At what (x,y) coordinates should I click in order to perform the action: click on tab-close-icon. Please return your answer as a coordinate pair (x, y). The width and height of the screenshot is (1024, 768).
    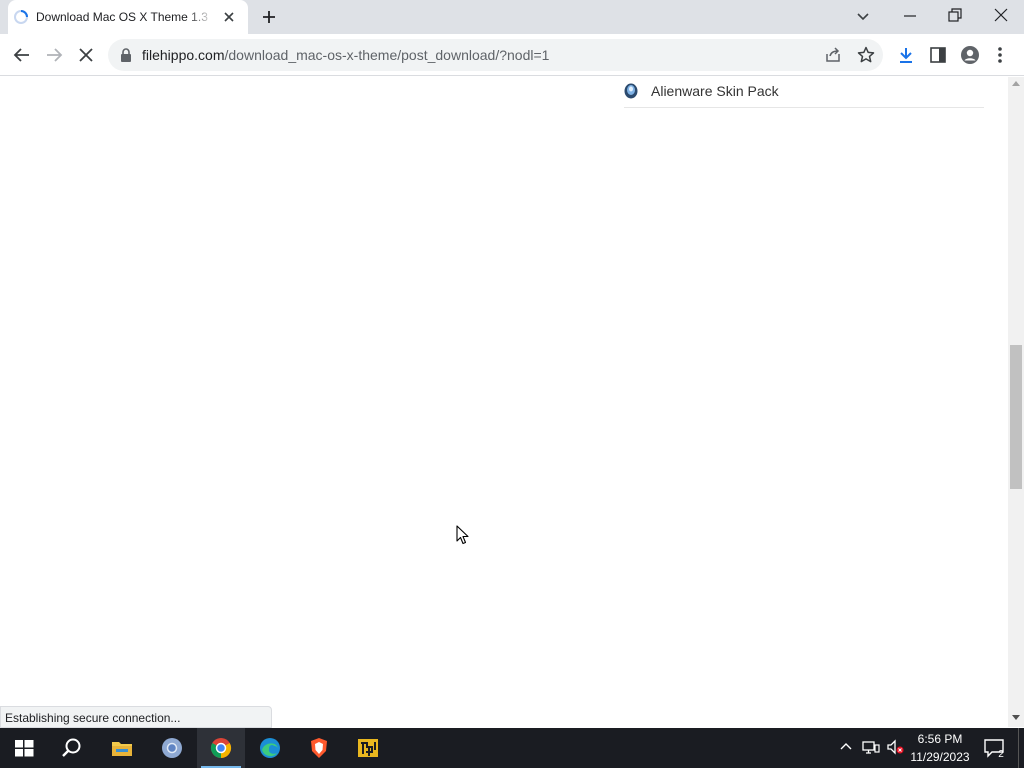
    Looking at the image, I should click on (229, 17).